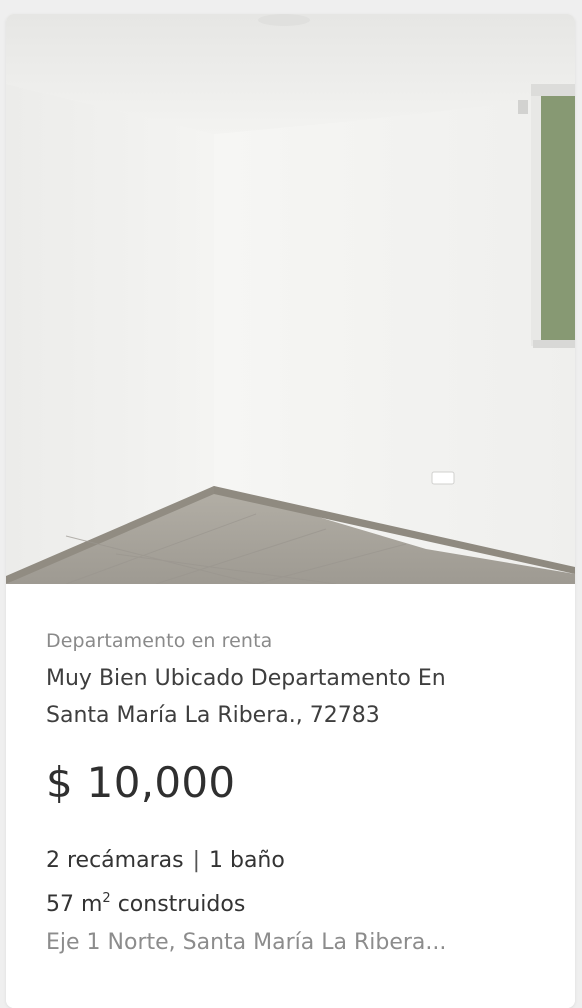  What do you see at coordinates (141, 782) in the screenshot?
I see `listing-price: $ 10,000` at bounding box center [141, 782].